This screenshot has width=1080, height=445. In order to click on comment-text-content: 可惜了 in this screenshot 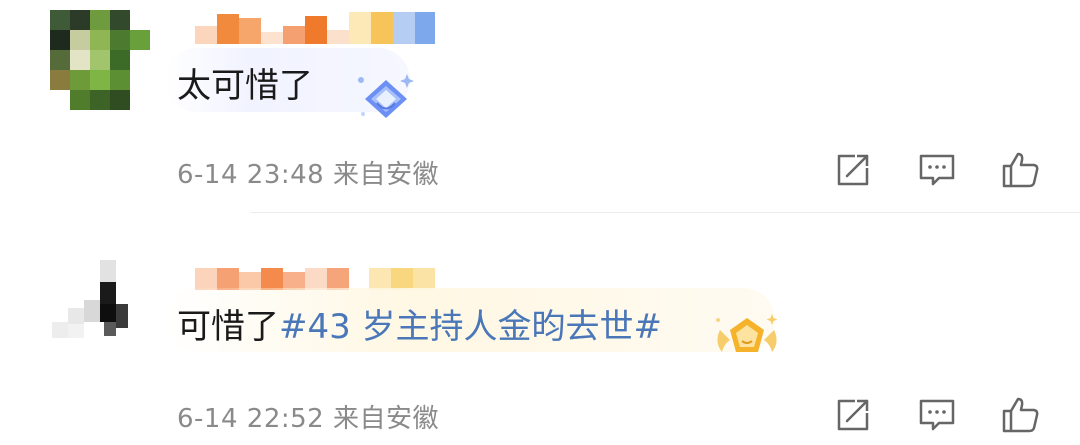, I will do `click(228, 327)`.